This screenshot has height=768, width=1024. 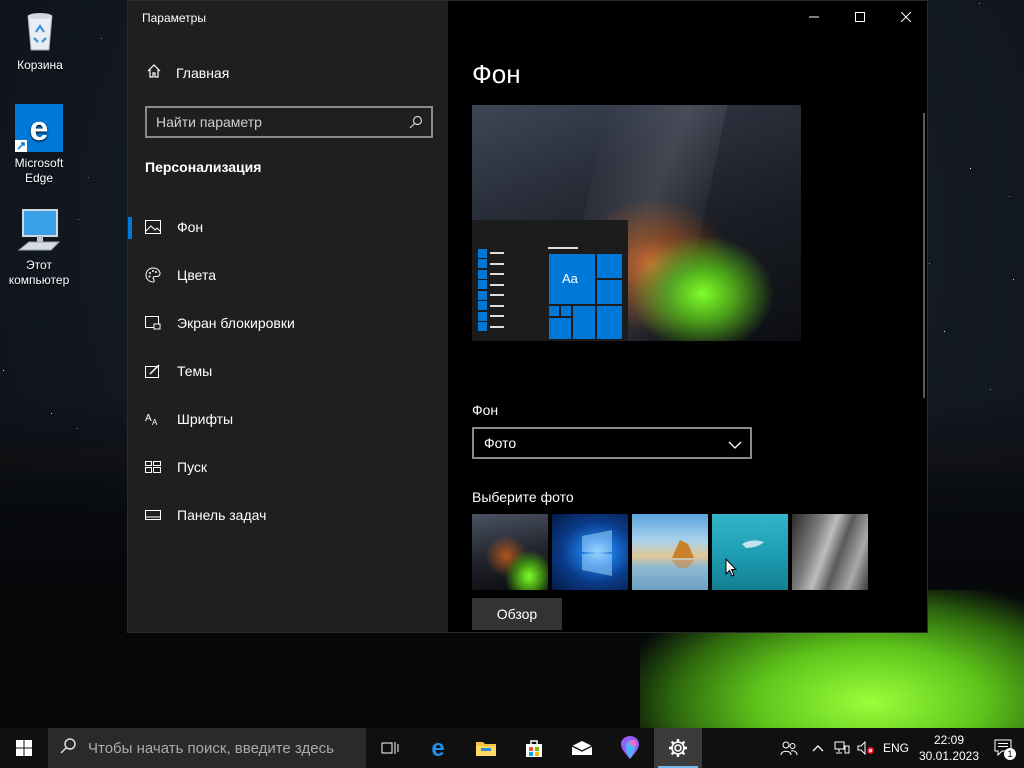 I want to click on desktop-icon-recycle-bin: Корзина, so click(x=40, y=39).